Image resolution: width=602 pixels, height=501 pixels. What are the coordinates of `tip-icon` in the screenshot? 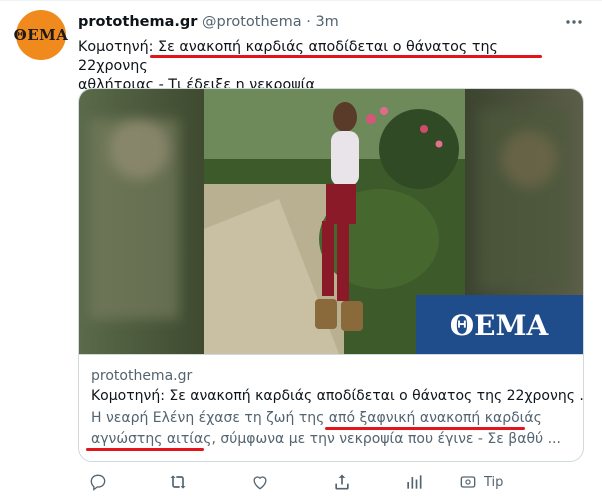 It's located at (468, 482).